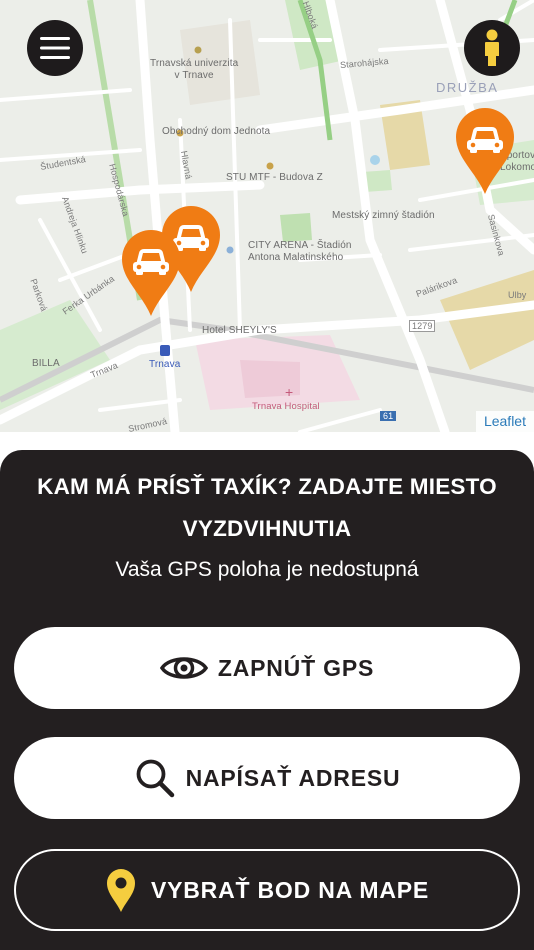  I want to click on eye-icon, so click(183, 668).